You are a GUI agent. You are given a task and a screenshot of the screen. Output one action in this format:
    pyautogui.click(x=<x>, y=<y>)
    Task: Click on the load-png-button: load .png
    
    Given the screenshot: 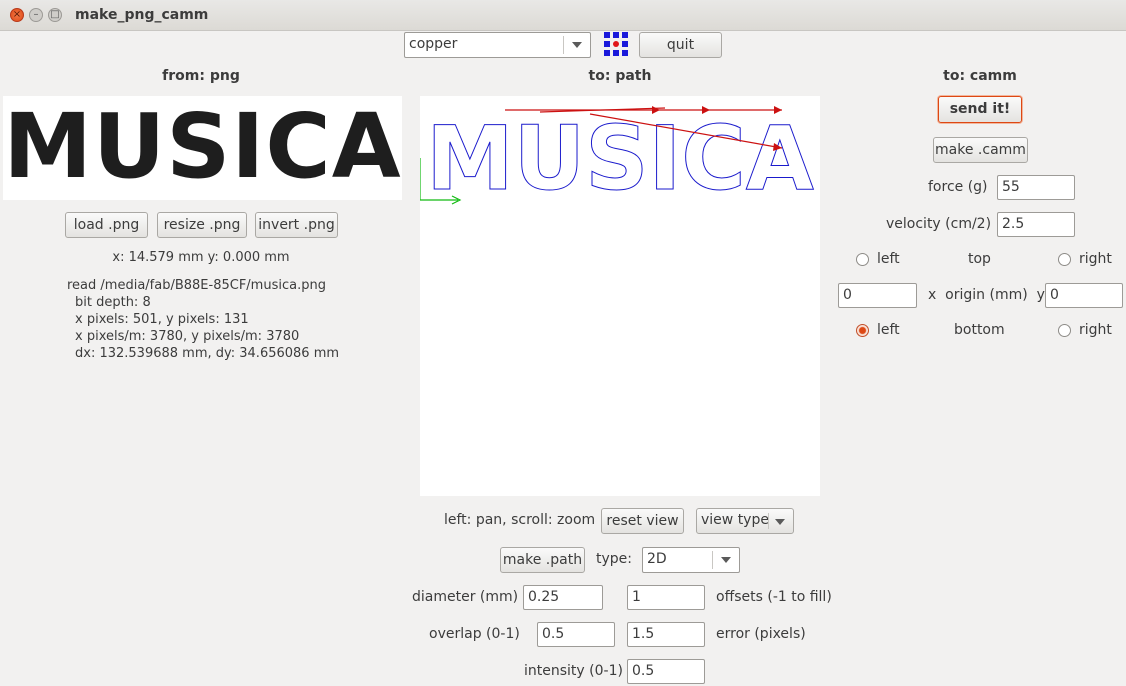 What is the action you would take?
    pyautogui.click(x=106, y=225)
    